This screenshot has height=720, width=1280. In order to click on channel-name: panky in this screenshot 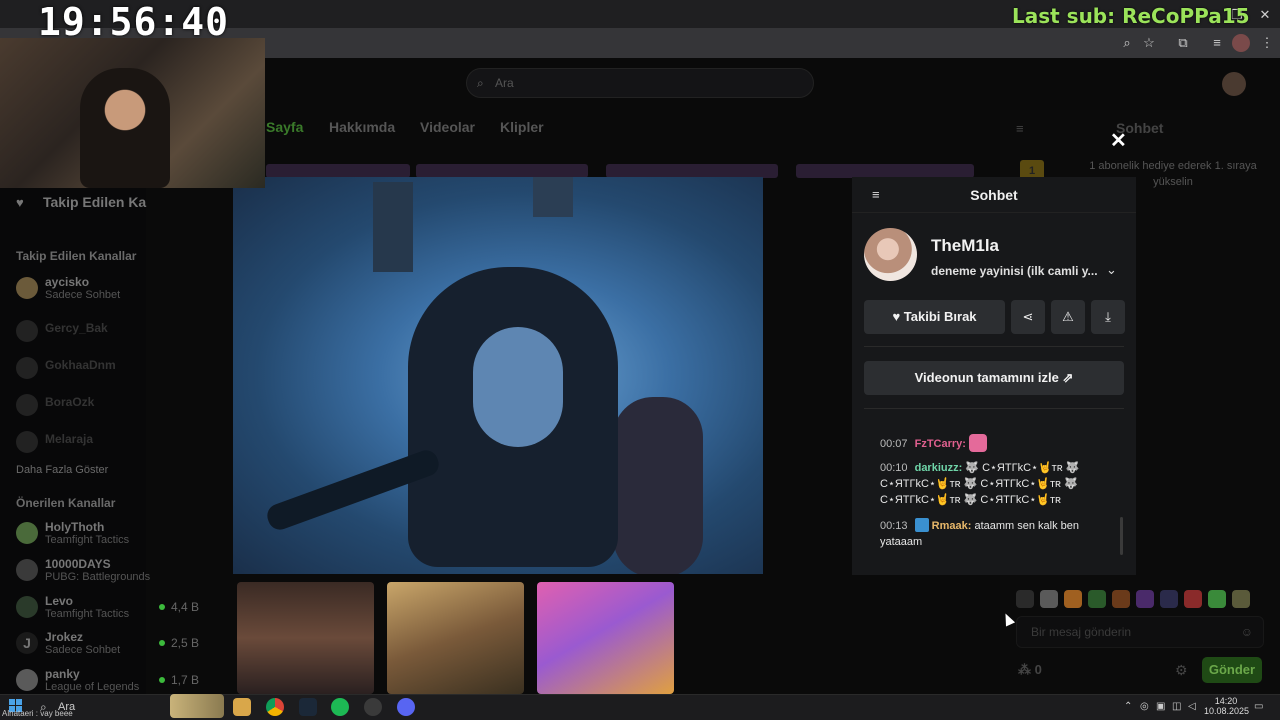, I will do `click(62, 674)`.